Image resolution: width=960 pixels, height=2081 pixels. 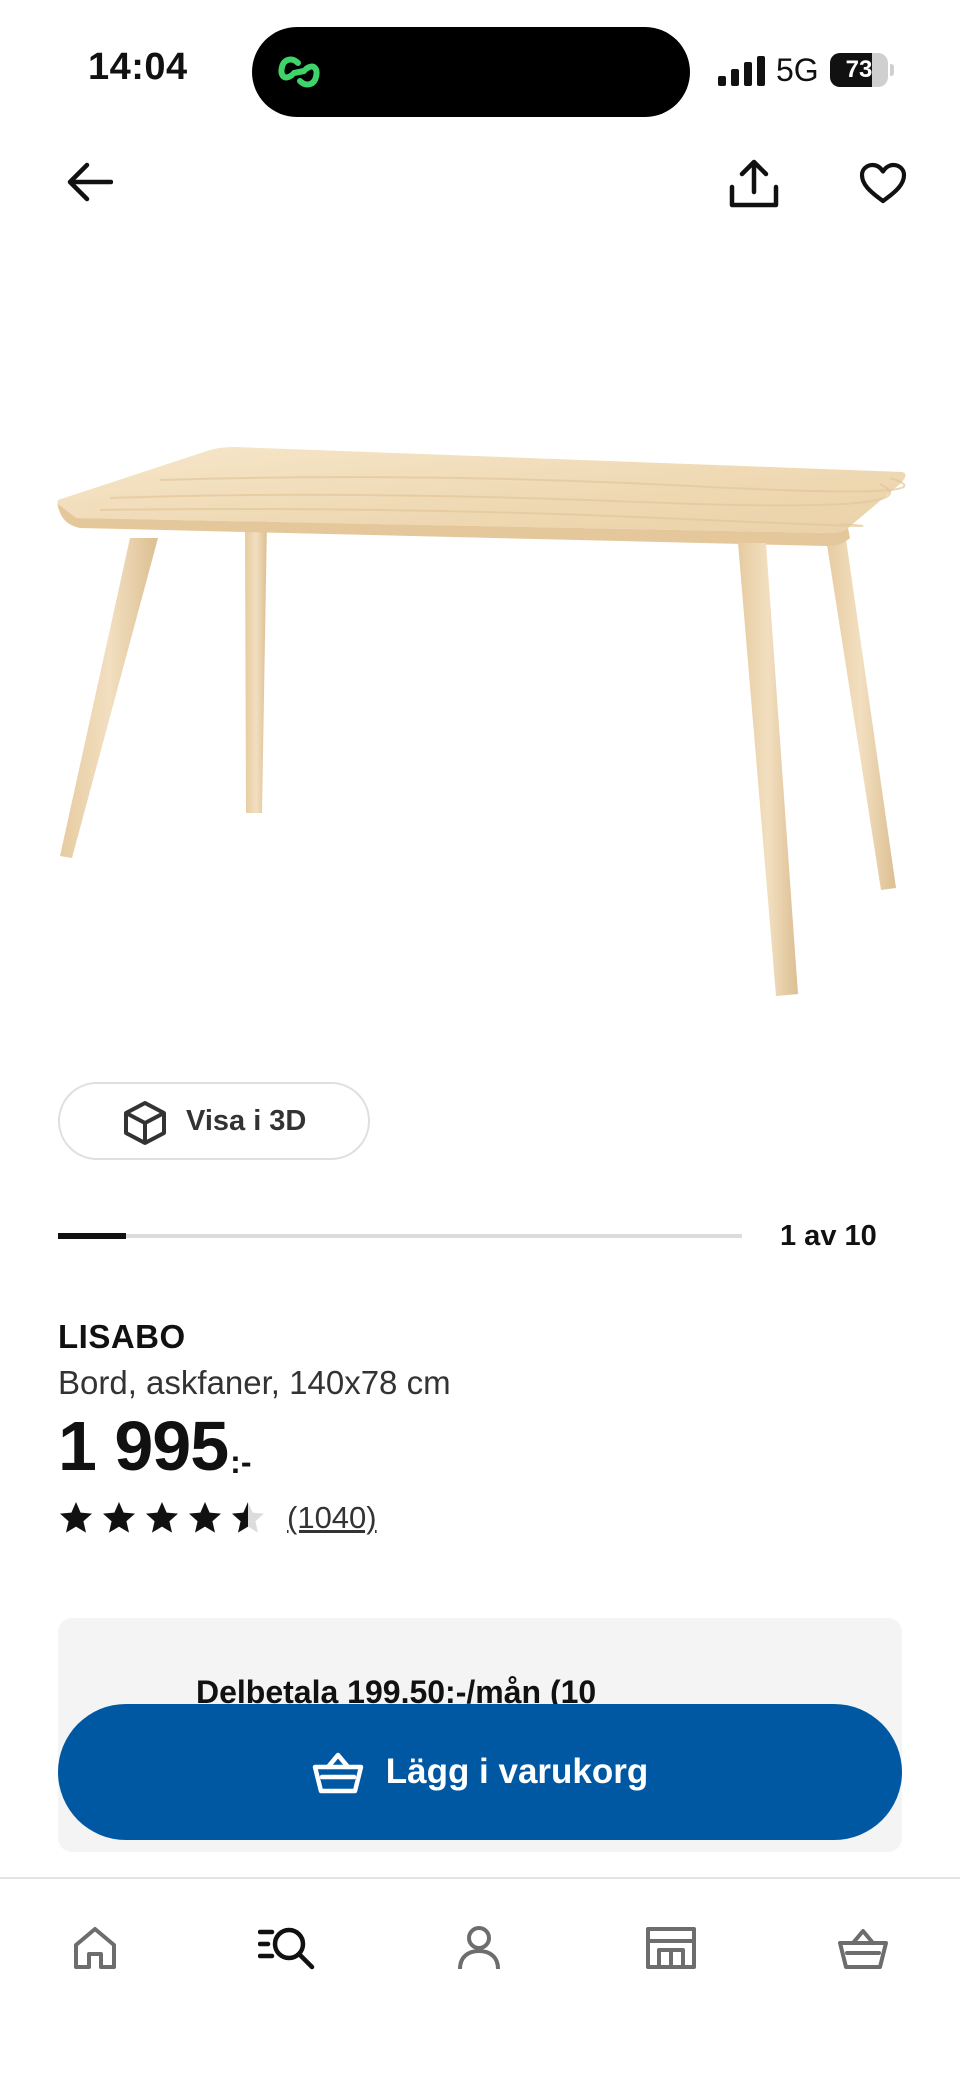 I want to click on product-description: Bord, askfaner, 140x78 cm, so click(x=254, y=1382).